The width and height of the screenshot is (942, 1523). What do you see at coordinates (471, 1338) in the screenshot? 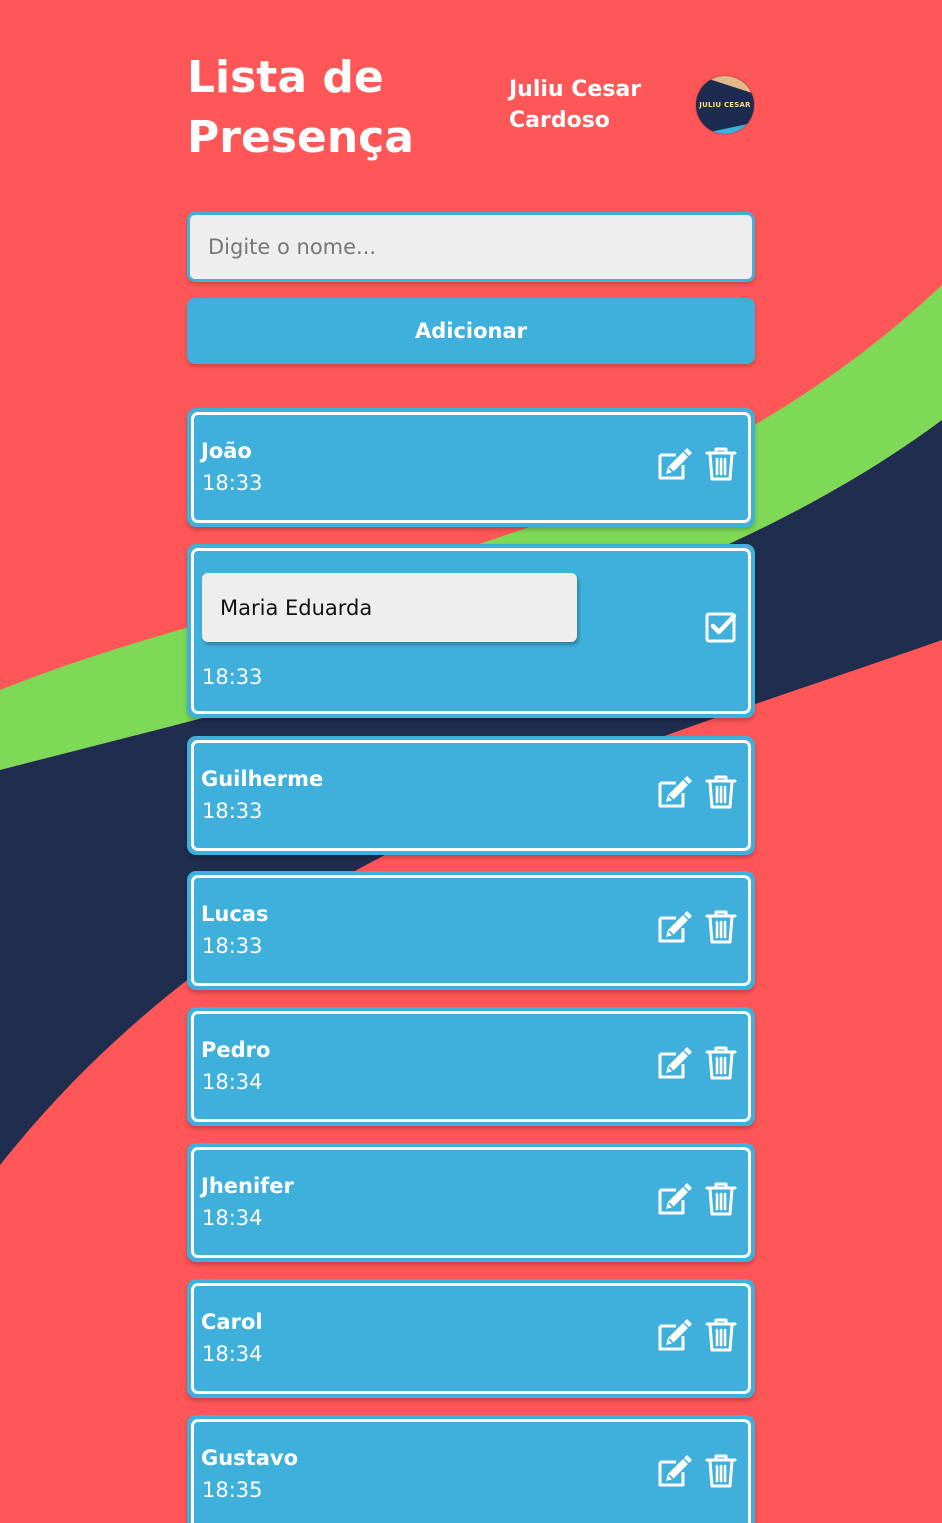
I see `list-item: Carol 18:34` at bounding box center [471, 1338].